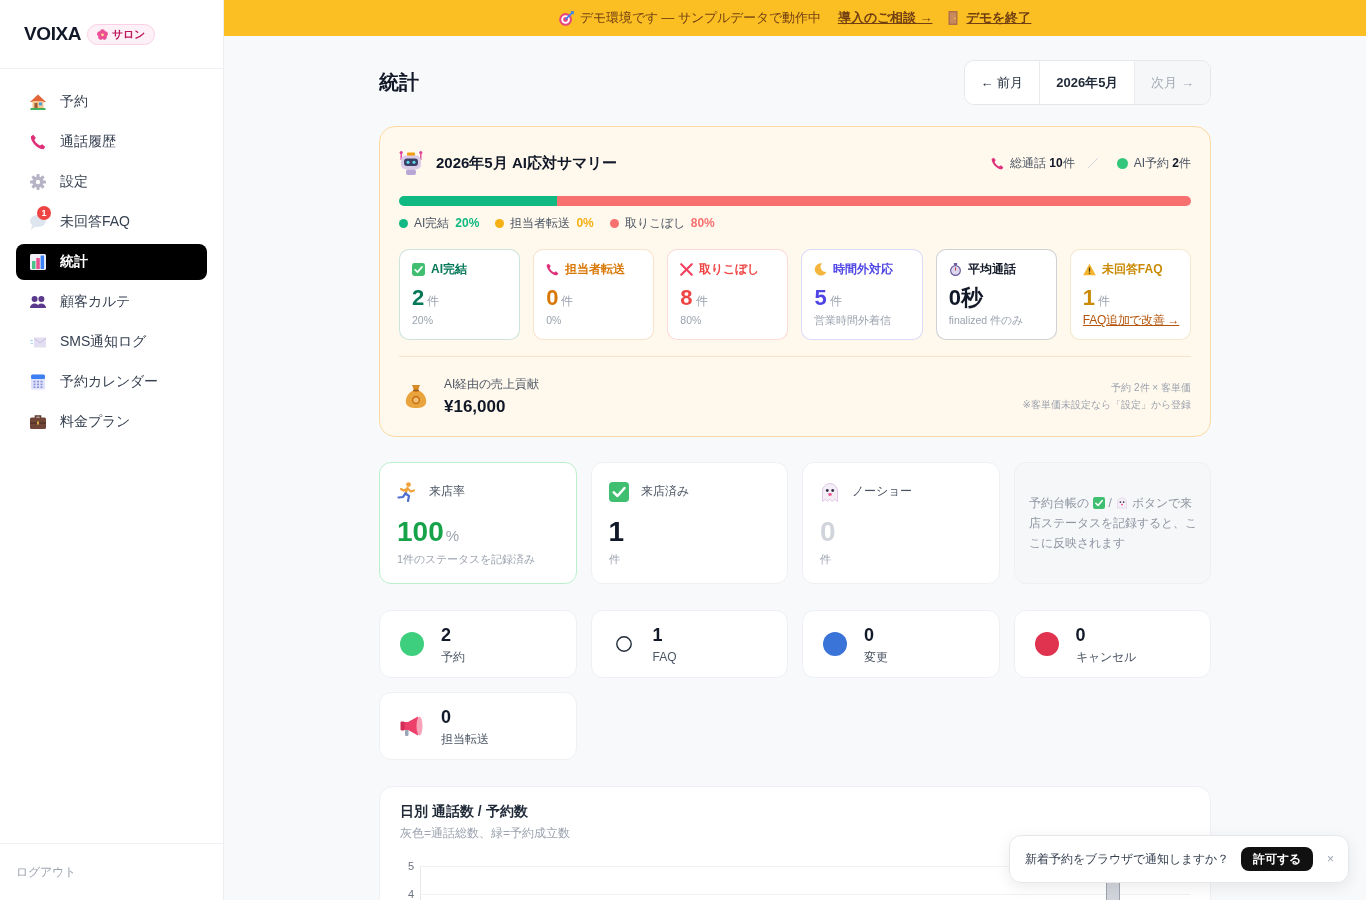 The image size is (1366, 900). Describe the element at coordinates (38, 342) in the screenshot. I see `envelope-icon` at that location.